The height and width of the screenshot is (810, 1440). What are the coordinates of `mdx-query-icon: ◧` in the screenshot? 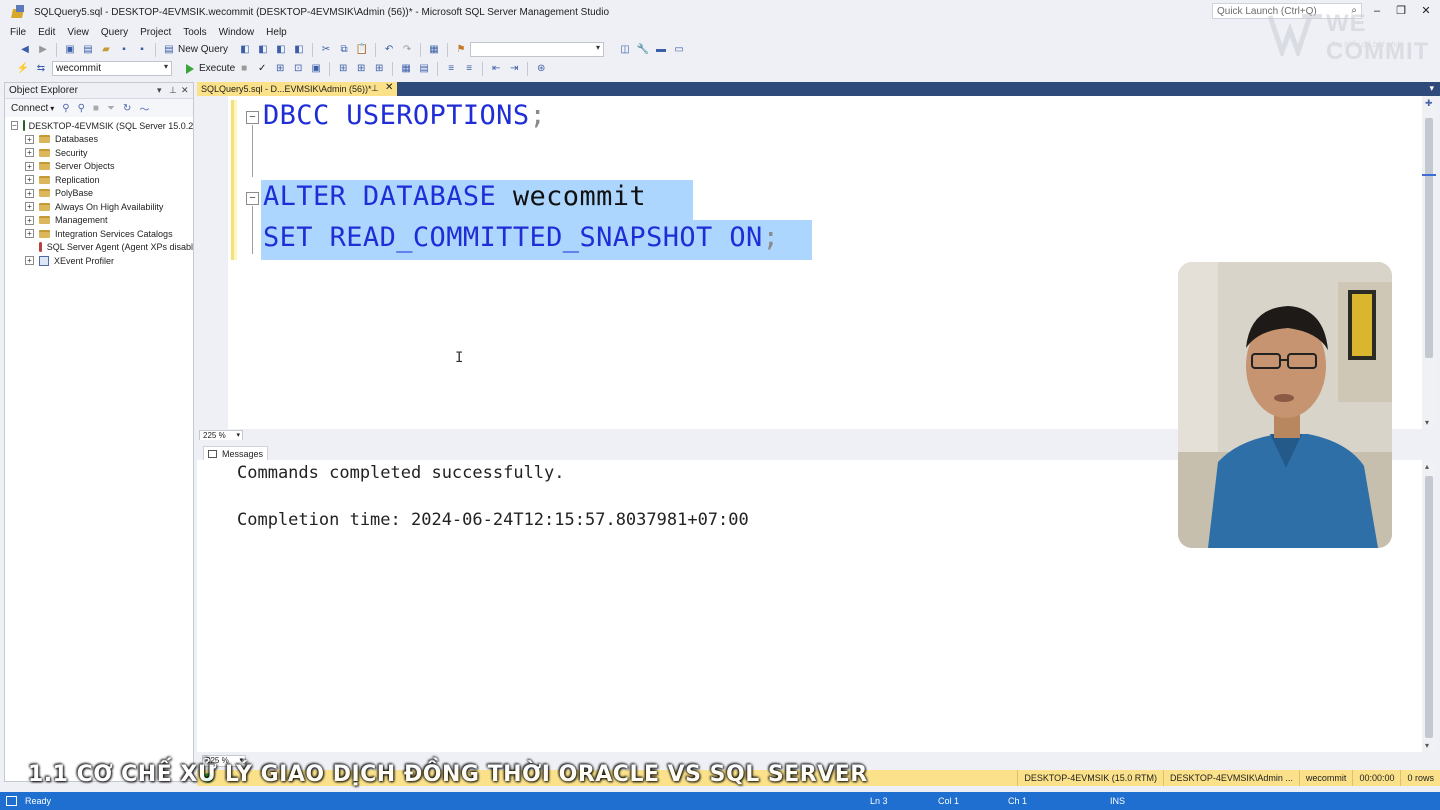 It's located at (245, 50).